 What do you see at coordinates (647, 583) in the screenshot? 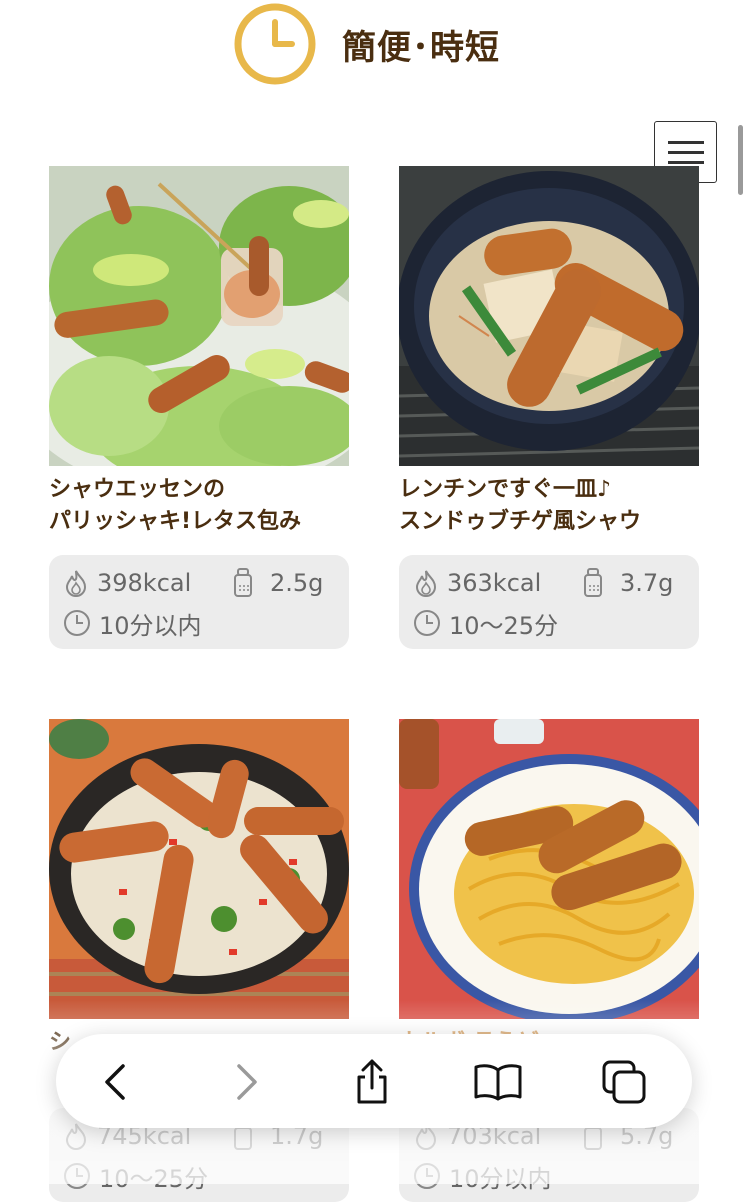
I see `salt-value: 3.7g` at bounding box center [647, 583].